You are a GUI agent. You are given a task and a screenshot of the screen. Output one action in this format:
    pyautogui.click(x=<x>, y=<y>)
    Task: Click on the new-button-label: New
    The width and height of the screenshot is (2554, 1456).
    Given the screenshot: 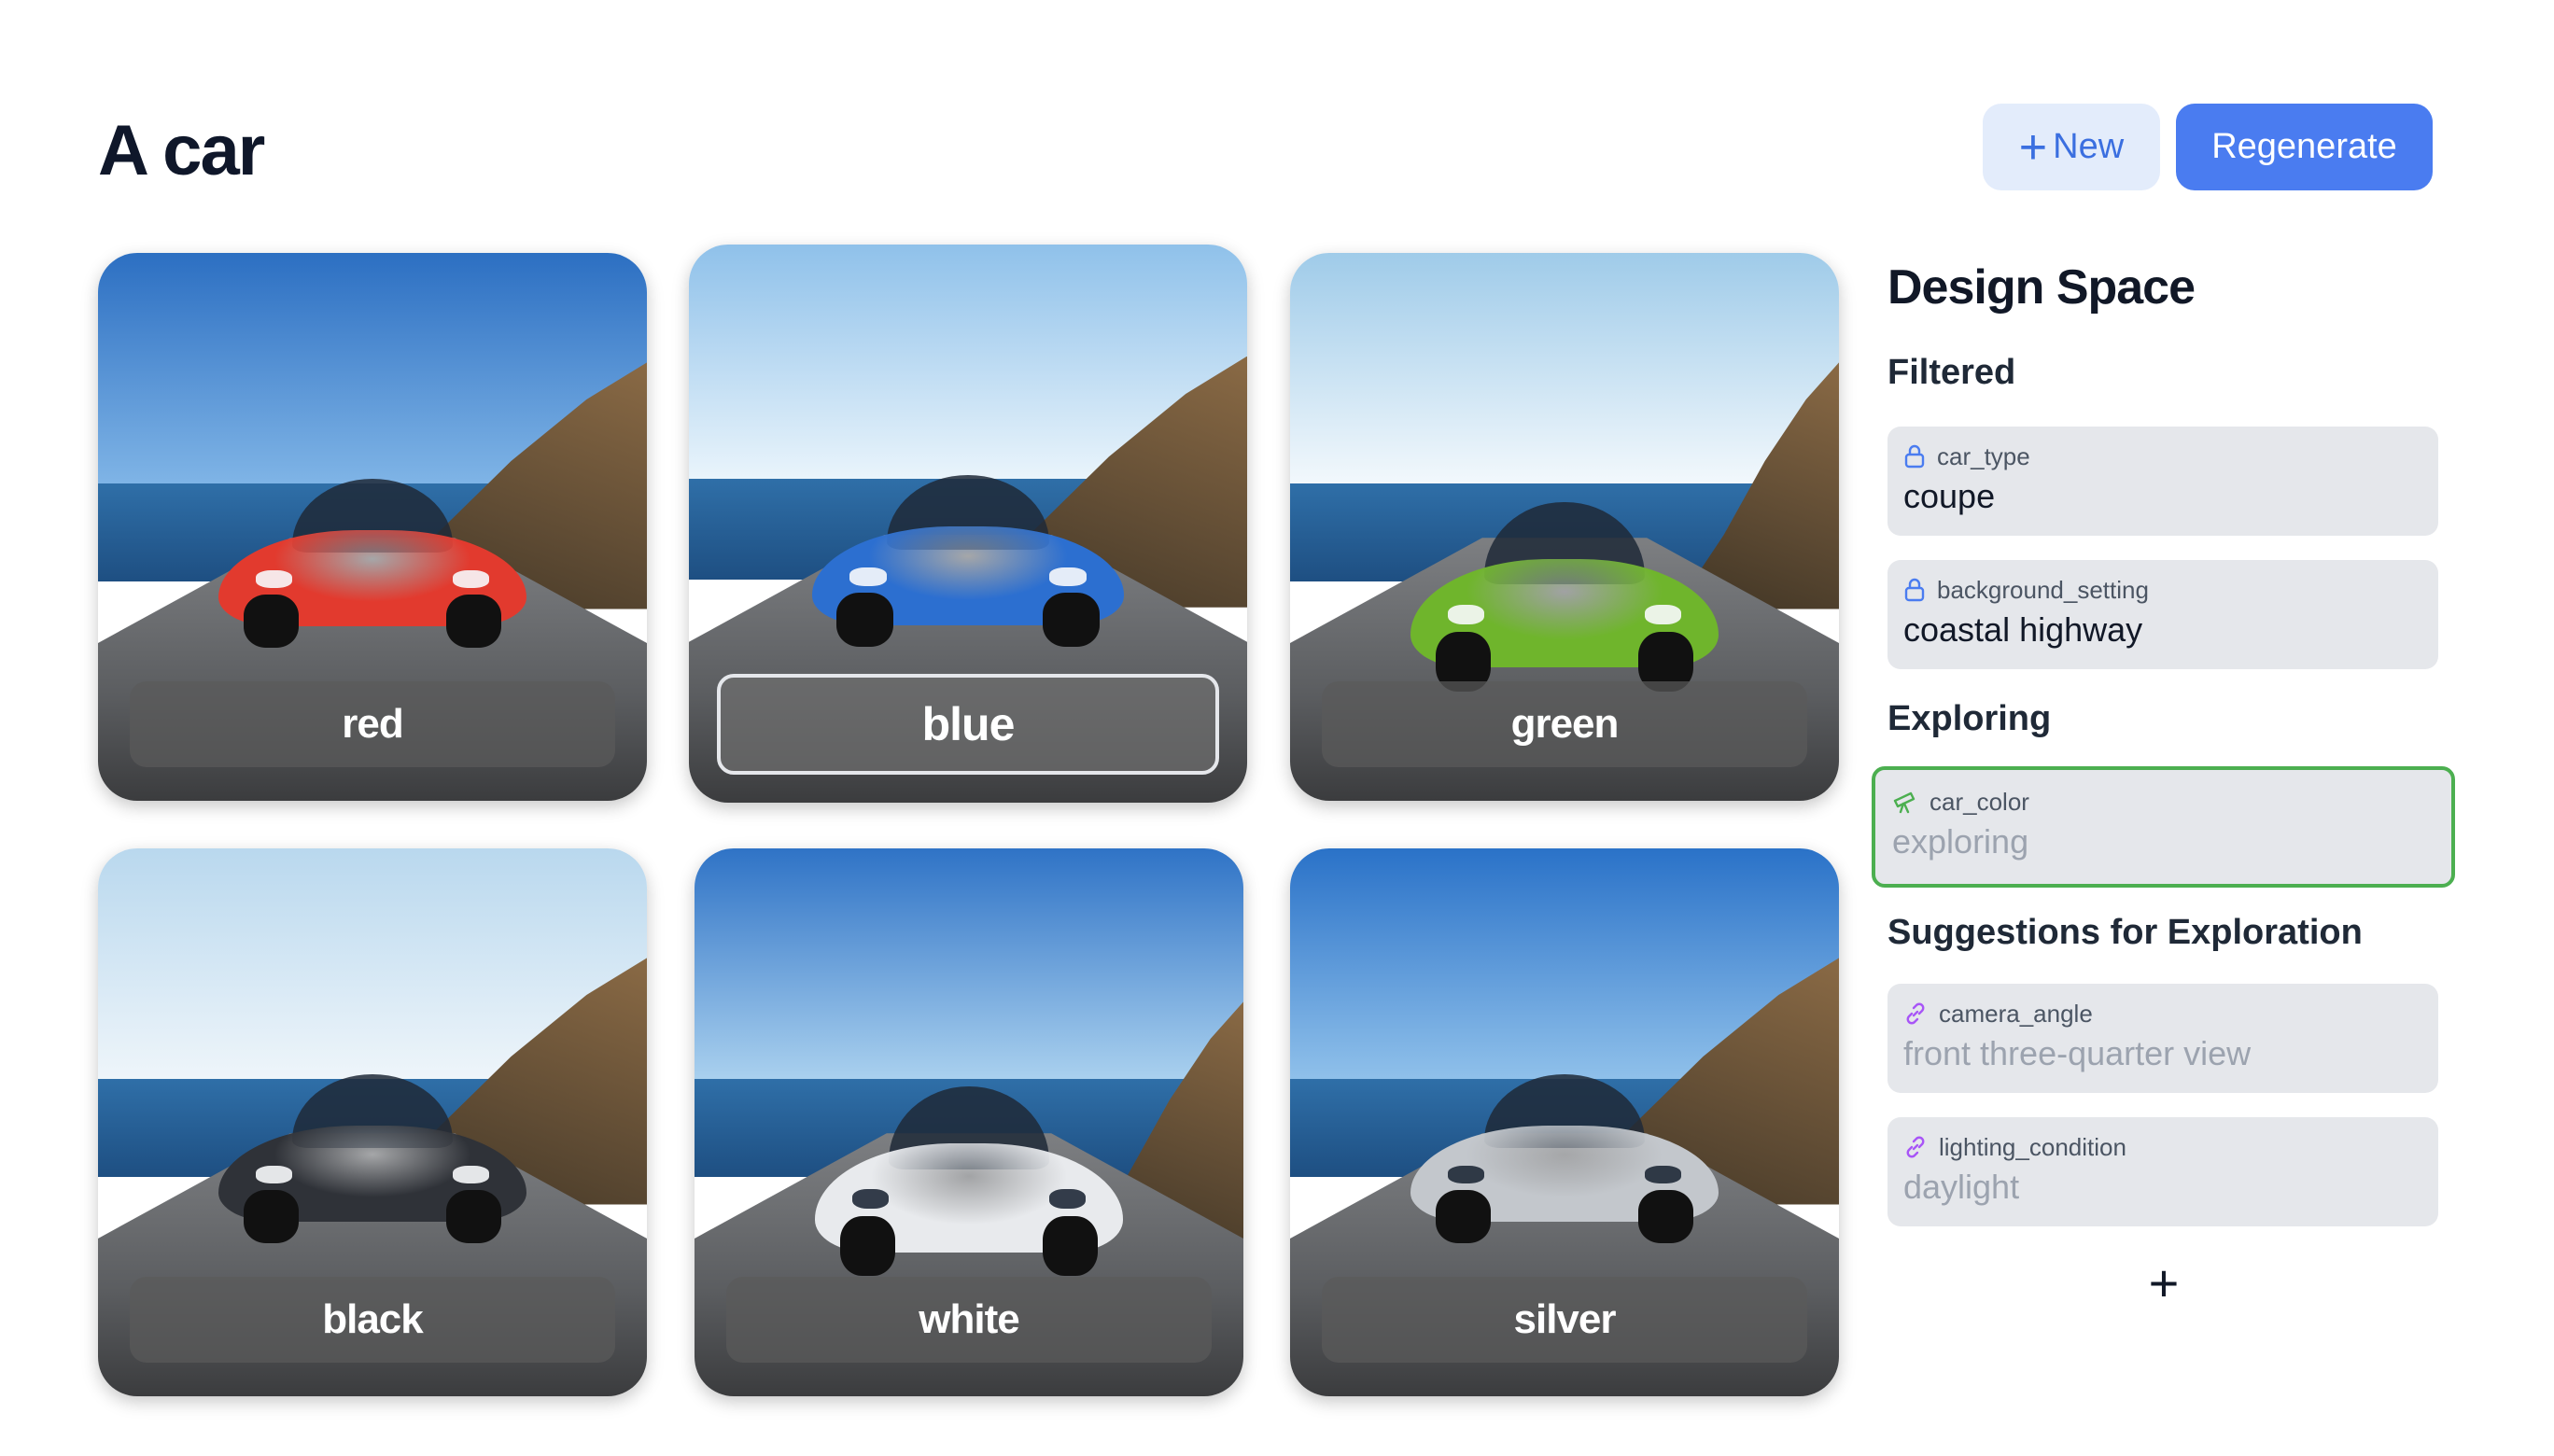 What is the action you would take?
    pyautogui.click(x=2089, y=146)
    